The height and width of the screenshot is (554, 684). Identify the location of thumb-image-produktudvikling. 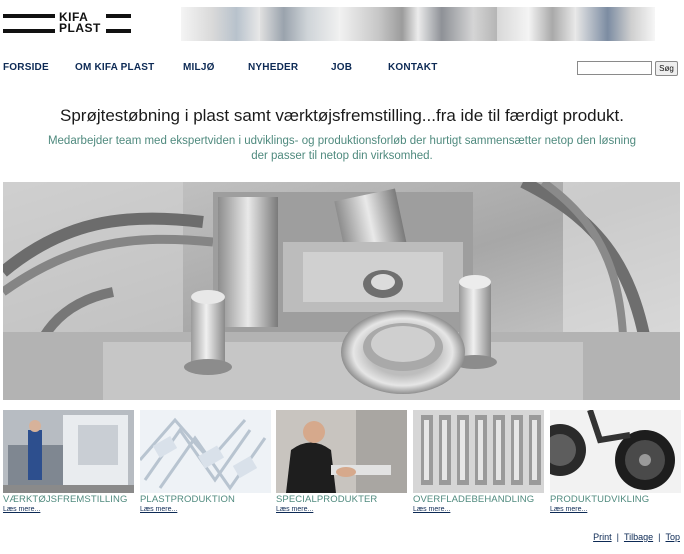
(615, 451).